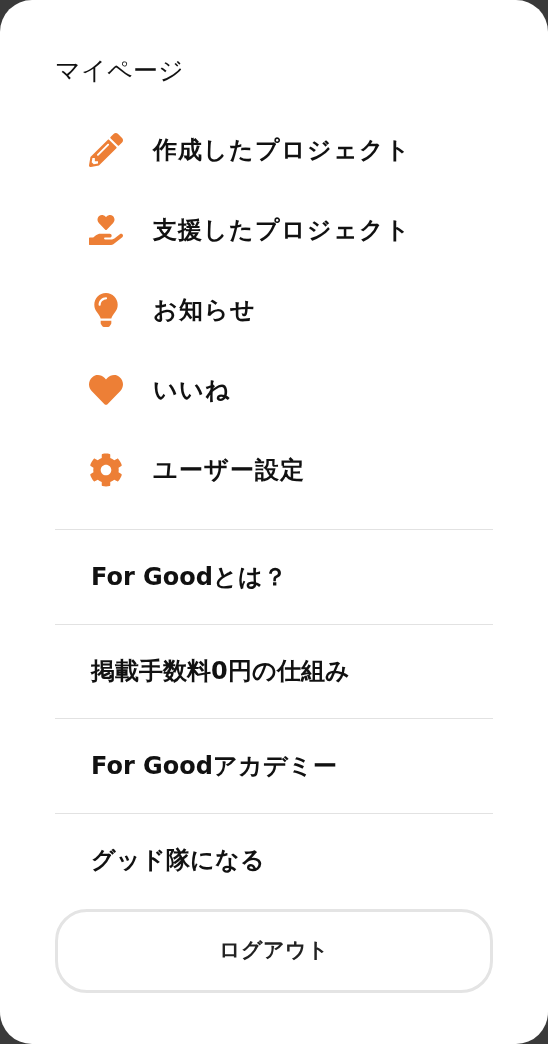  Describe the element at coordinates (120, 71) in the screenshot. I see `section-heading: マイページ` at that location.